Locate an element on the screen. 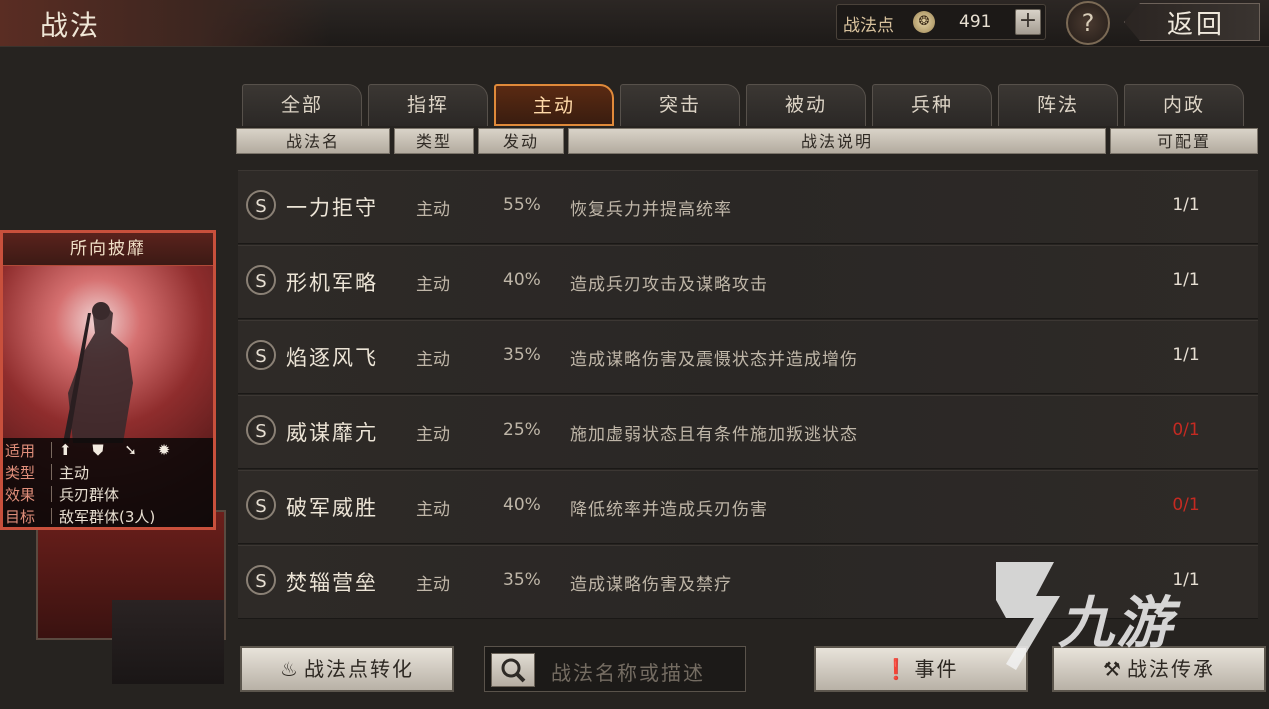 This screenshot has width=1269, height=709. flame-icon: ♨ is located at coordinates (290, 669).